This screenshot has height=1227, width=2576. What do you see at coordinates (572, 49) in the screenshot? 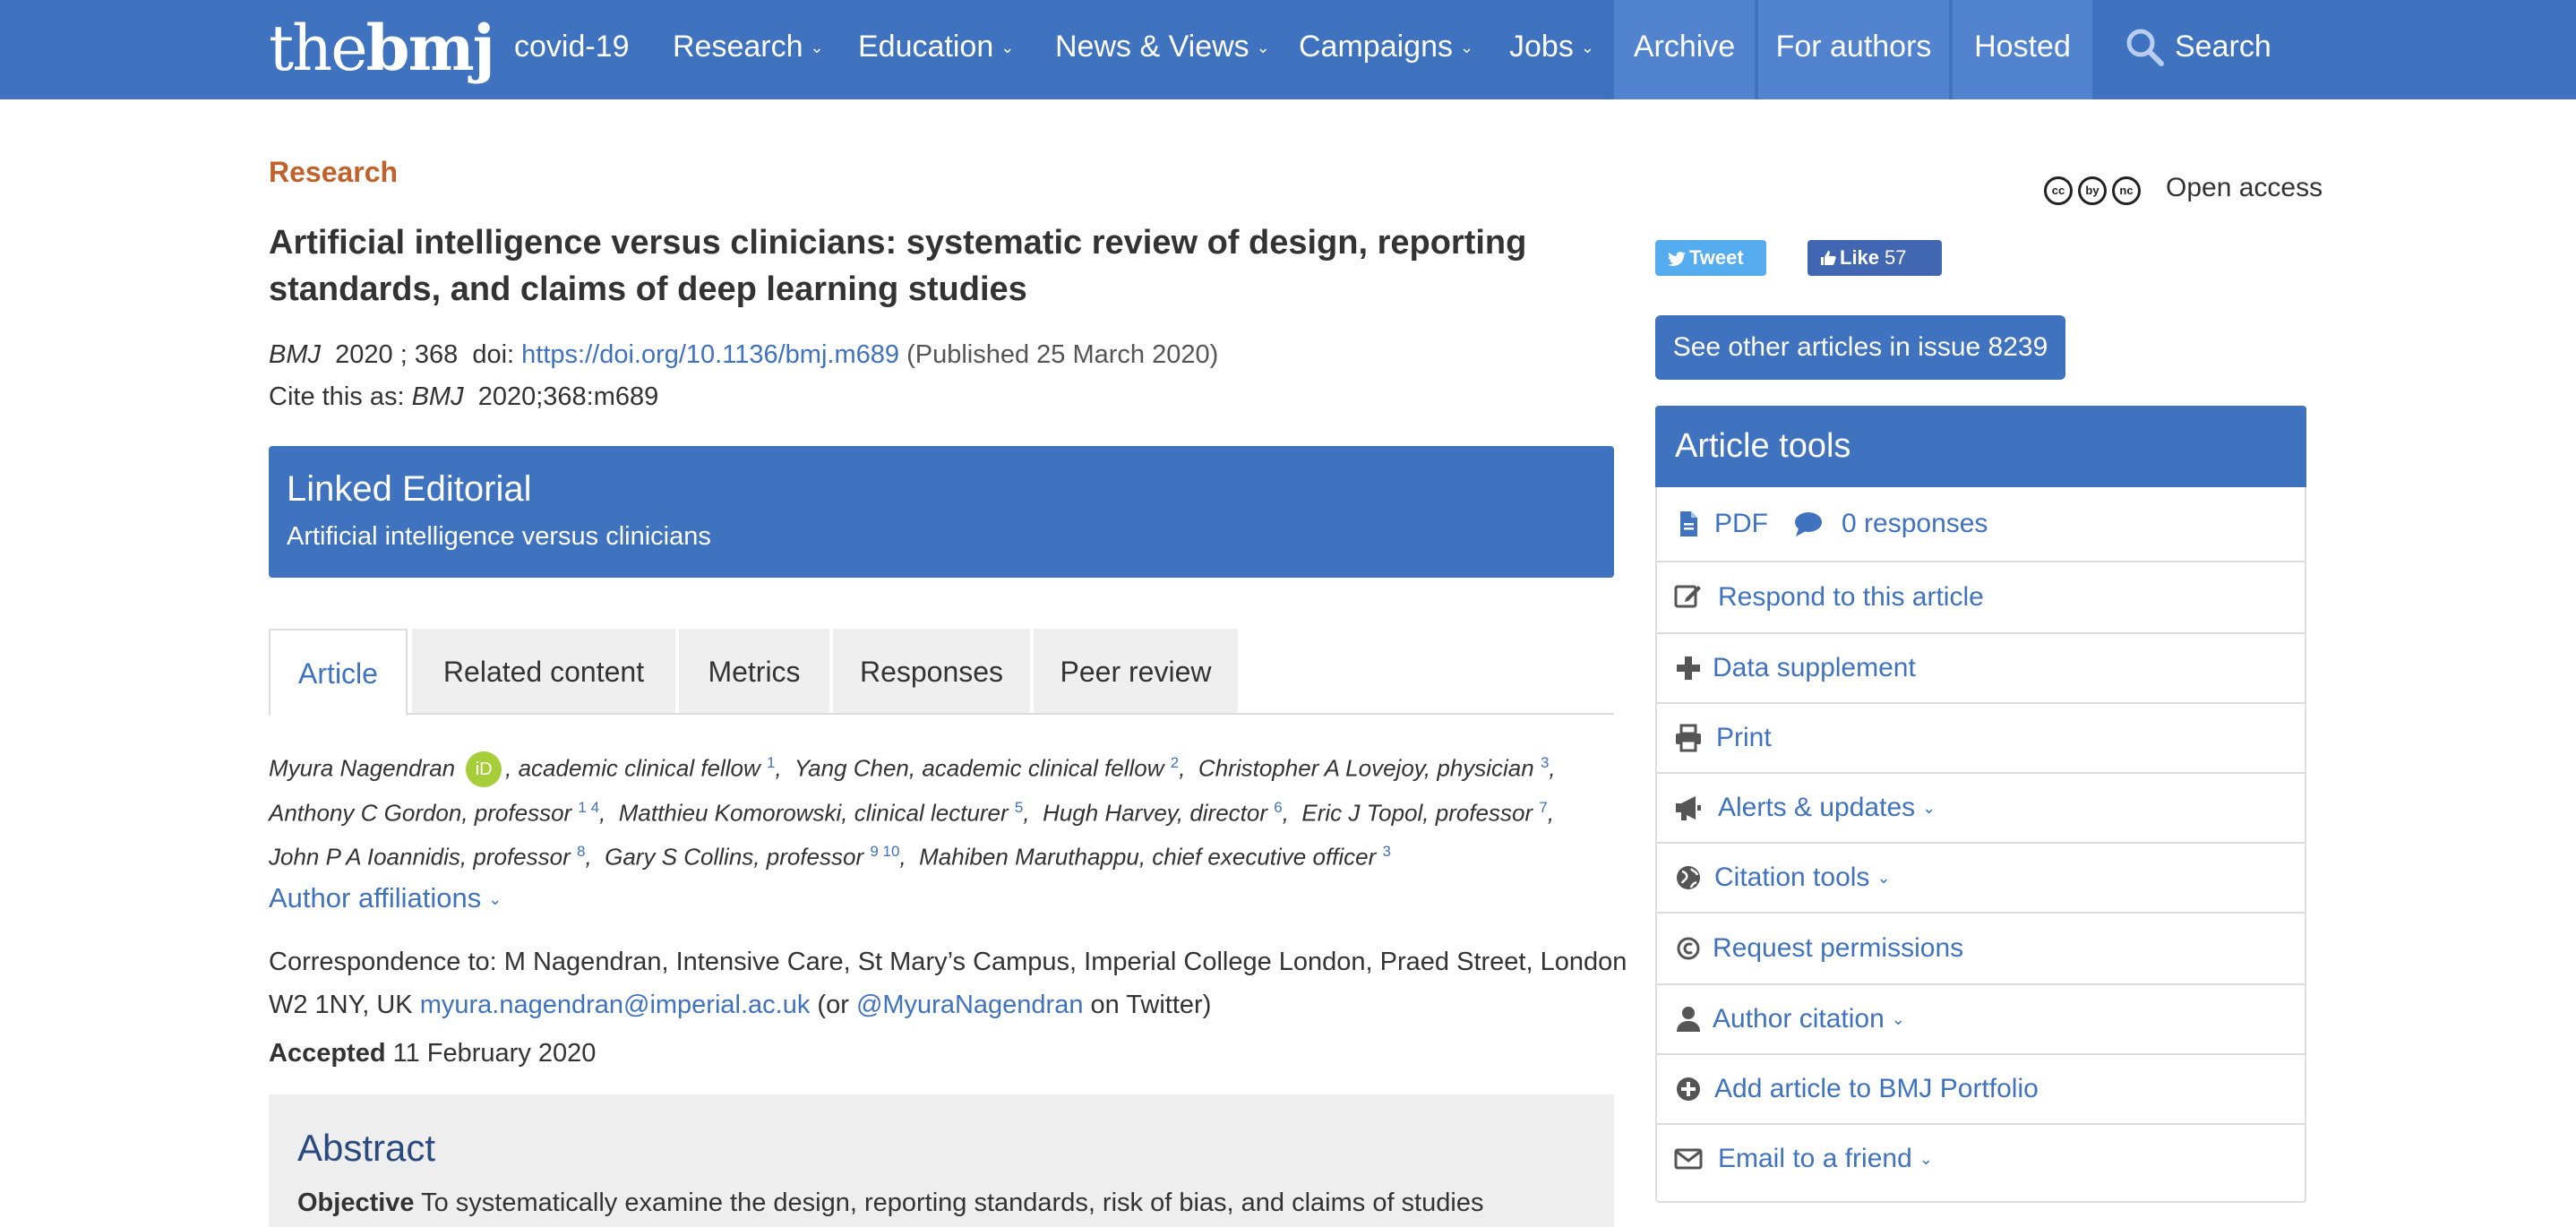
I see `nav-item-covid-19: covid-19` at bounding box center [572, 49].